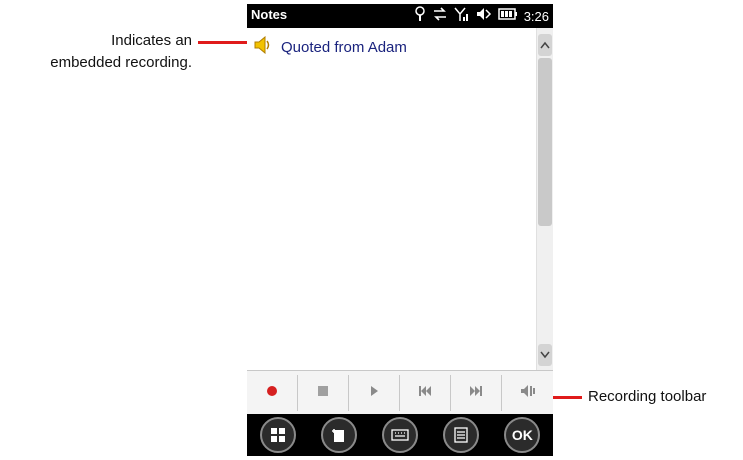 The image size is (743, 460). What do you see at coordinates (151, 40) in the screenshot?
I see `callout-line-1: Indicates an` at bounding box center [151, 40].